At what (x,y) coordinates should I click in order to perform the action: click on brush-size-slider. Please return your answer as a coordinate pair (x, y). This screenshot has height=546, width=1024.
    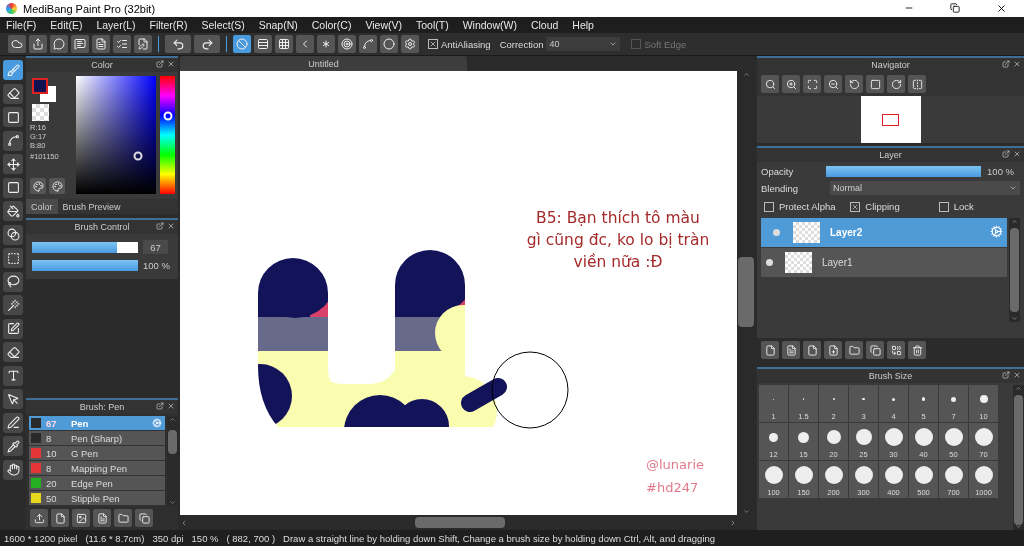
    Looking at the image, I should click on (85, 247).